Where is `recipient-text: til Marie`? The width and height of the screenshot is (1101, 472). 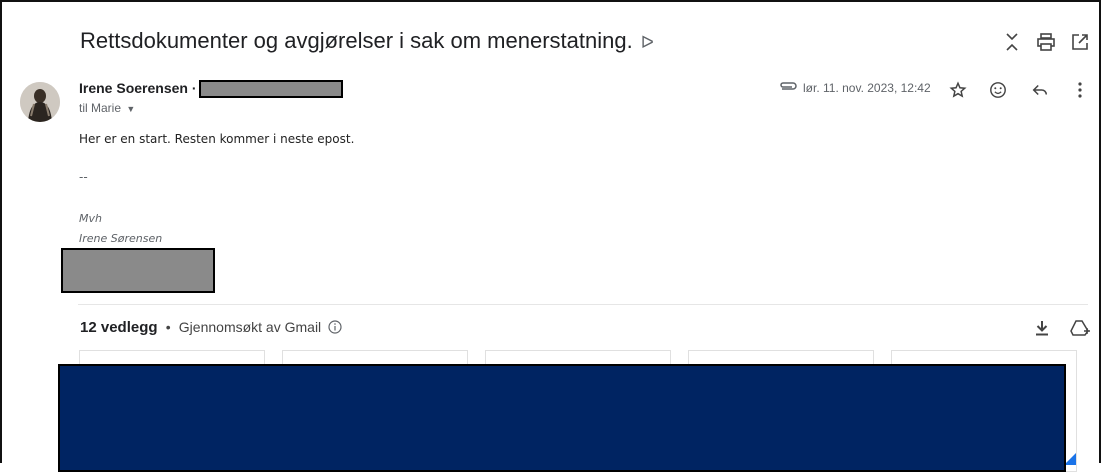 recipient-text: til Marie is located at coordinates (100, 108).